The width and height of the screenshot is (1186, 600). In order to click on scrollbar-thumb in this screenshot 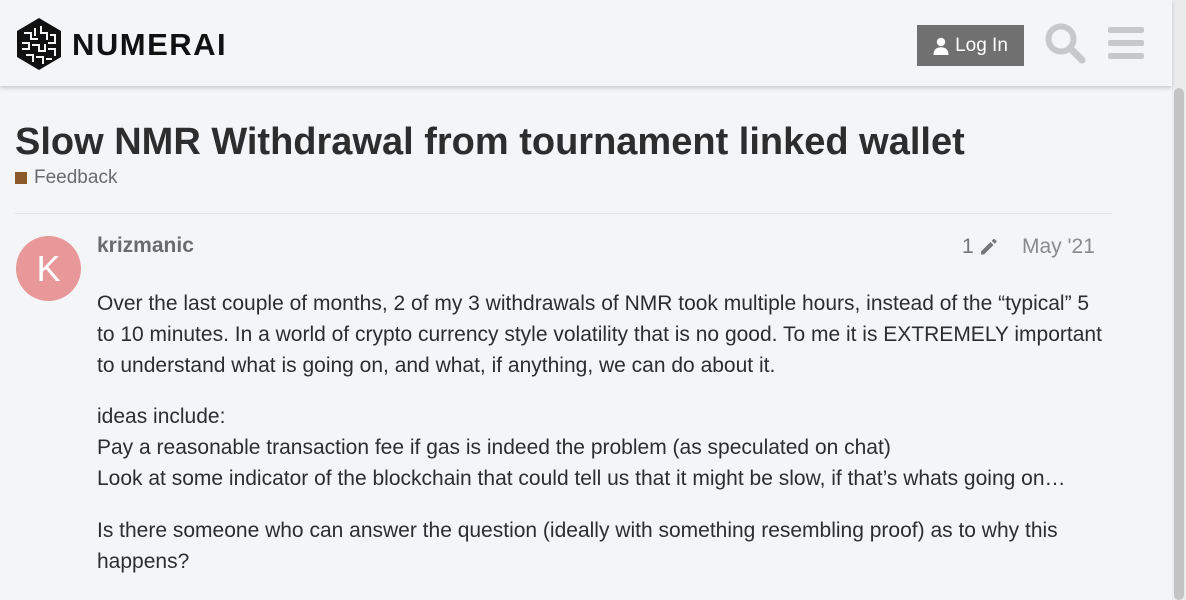, I will do `click(1179, 344)`.